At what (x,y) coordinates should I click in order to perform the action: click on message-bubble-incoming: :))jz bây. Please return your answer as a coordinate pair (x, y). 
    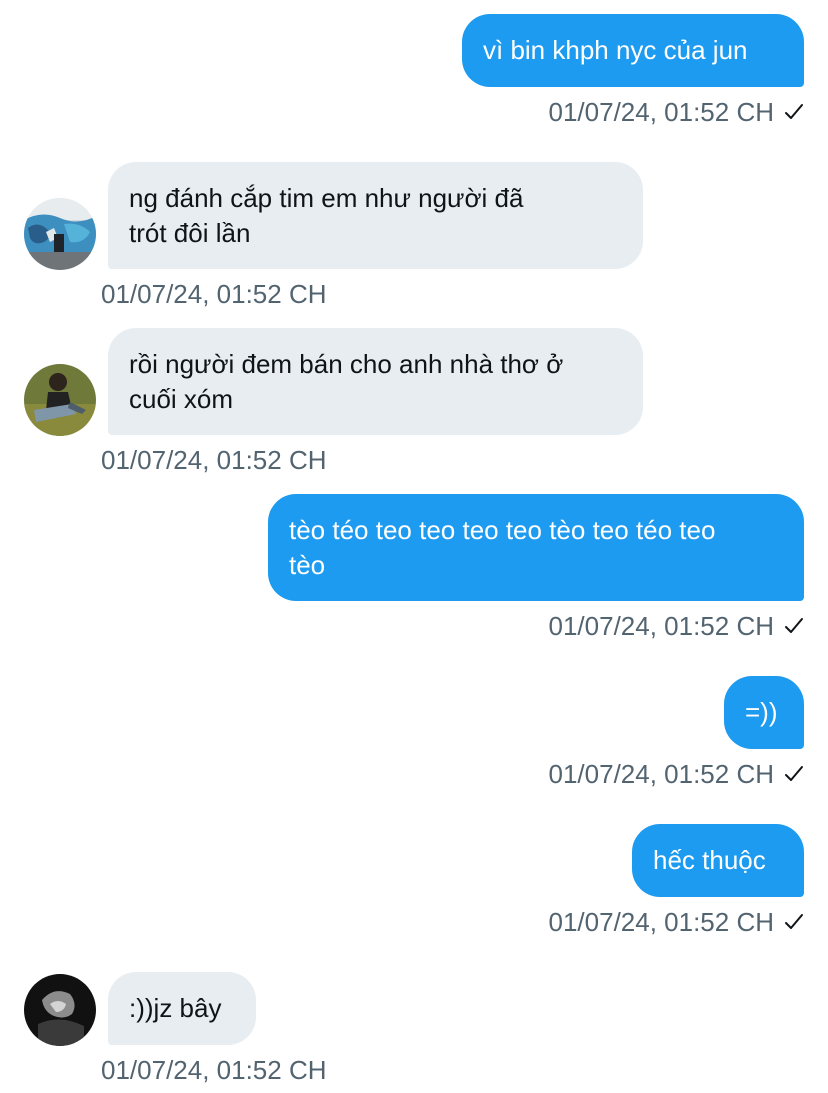
    Looking at the image, I should click on (182, 1008).